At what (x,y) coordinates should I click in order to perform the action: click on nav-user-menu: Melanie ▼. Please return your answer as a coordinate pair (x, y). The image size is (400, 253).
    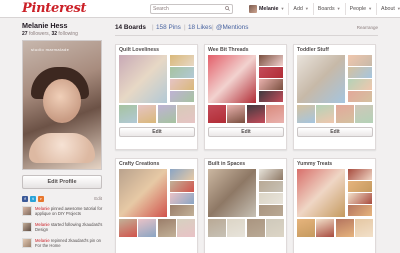
    Looking at the image, I should click on (266, 9).